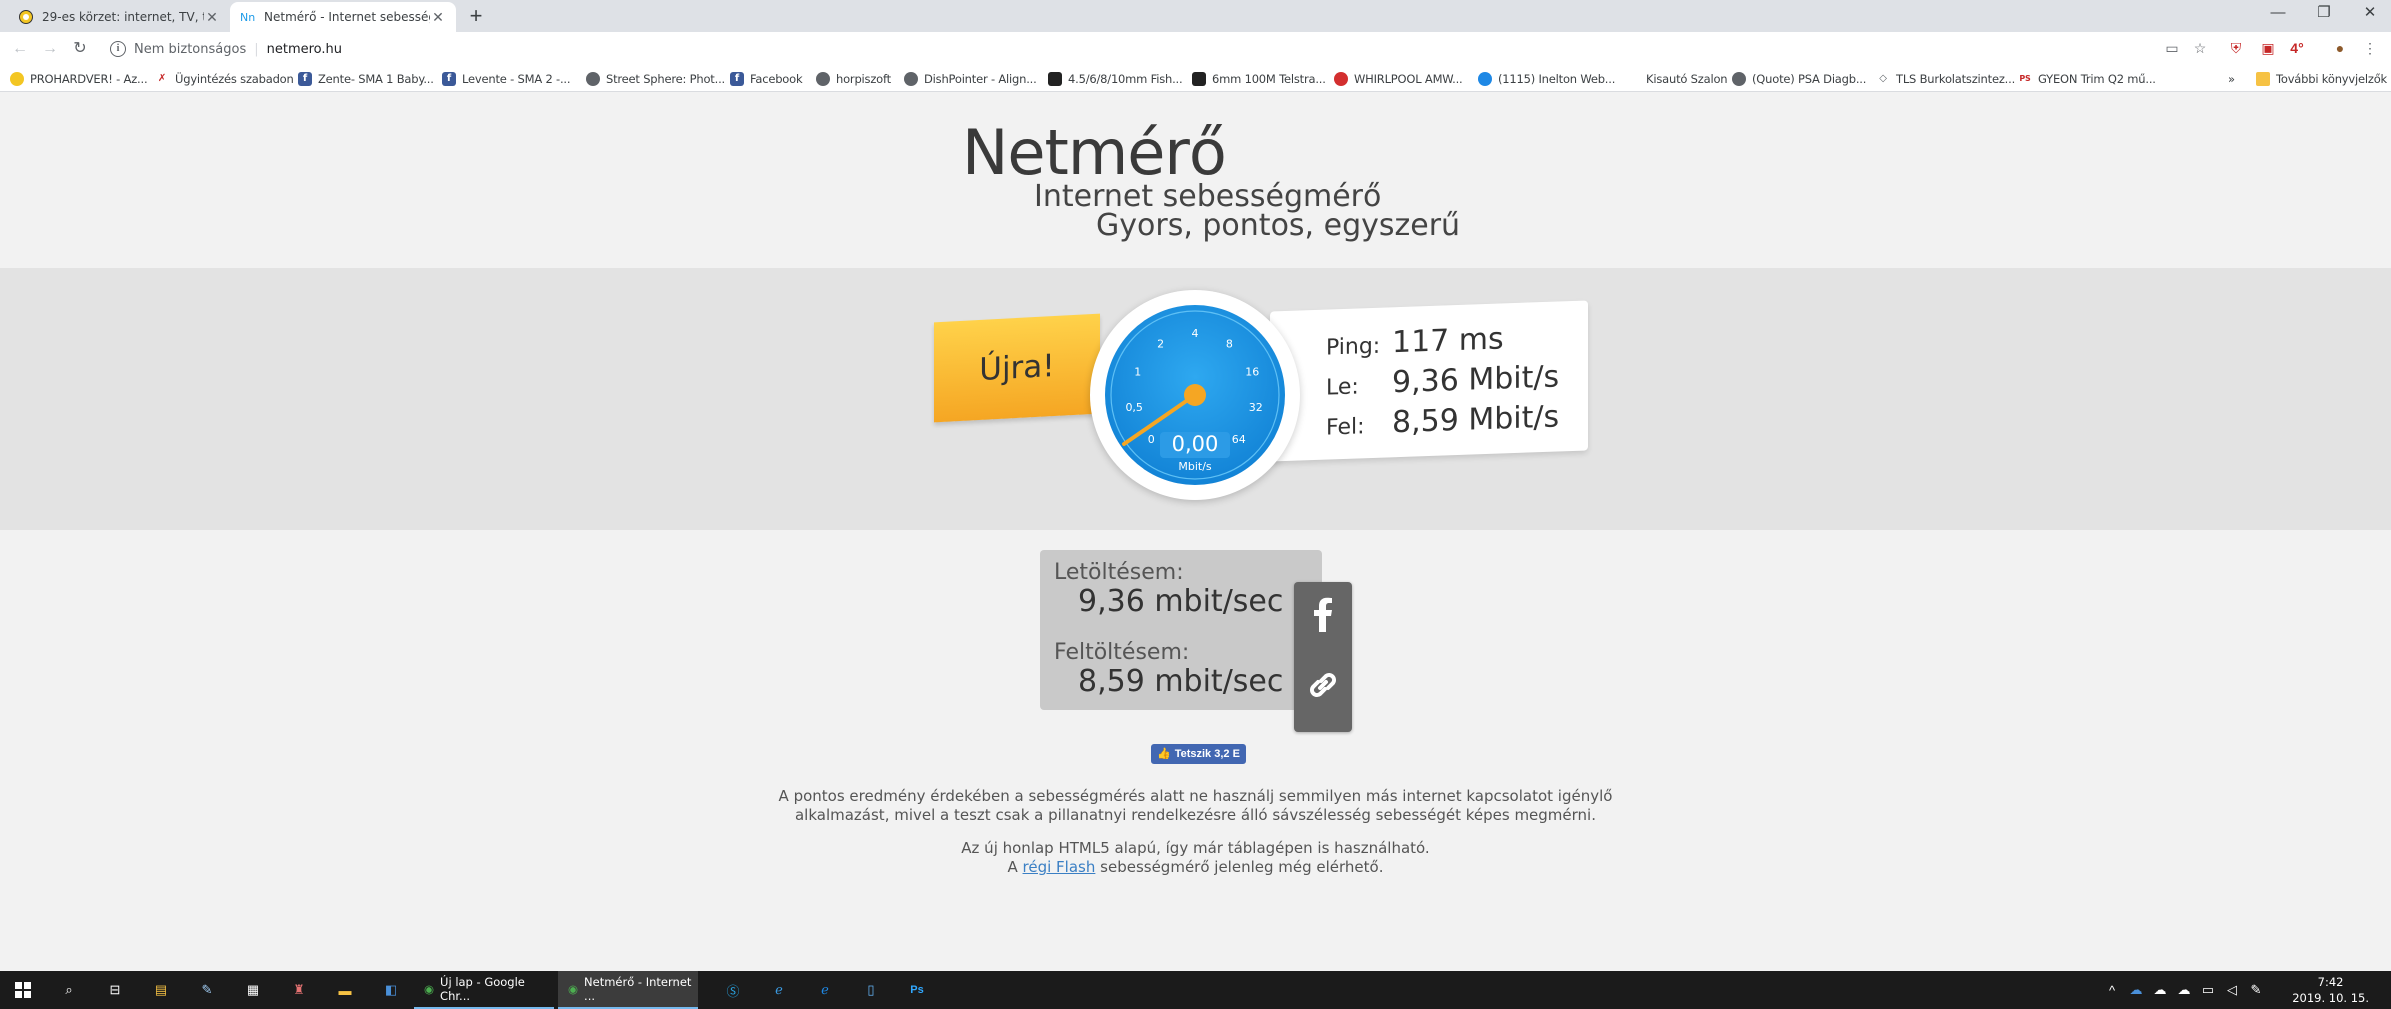 The image size is (2391, 1009). Describe the element at coordinates (766, 79) in the screenshot. I see `bookmark-item: f Facebook` at that location.